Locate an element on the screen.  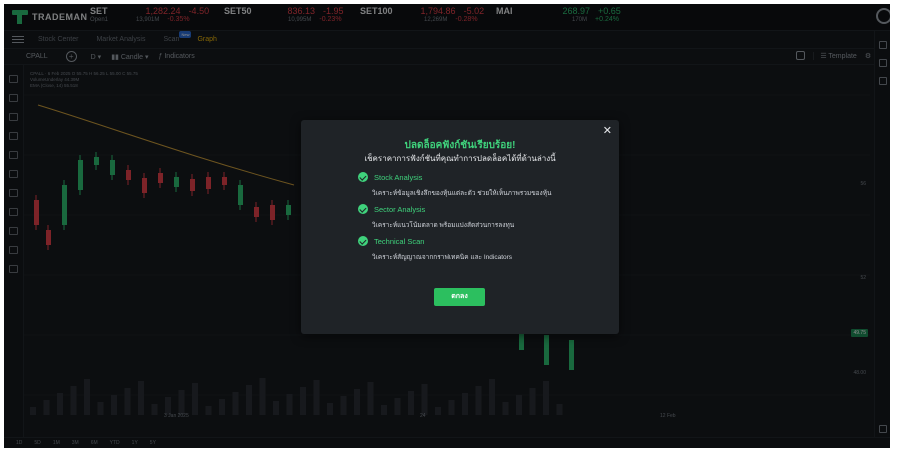
dialog-title: ปลดล็อคฟังก์ชันเรียบร้อย! is located at coordinates (460, 145).